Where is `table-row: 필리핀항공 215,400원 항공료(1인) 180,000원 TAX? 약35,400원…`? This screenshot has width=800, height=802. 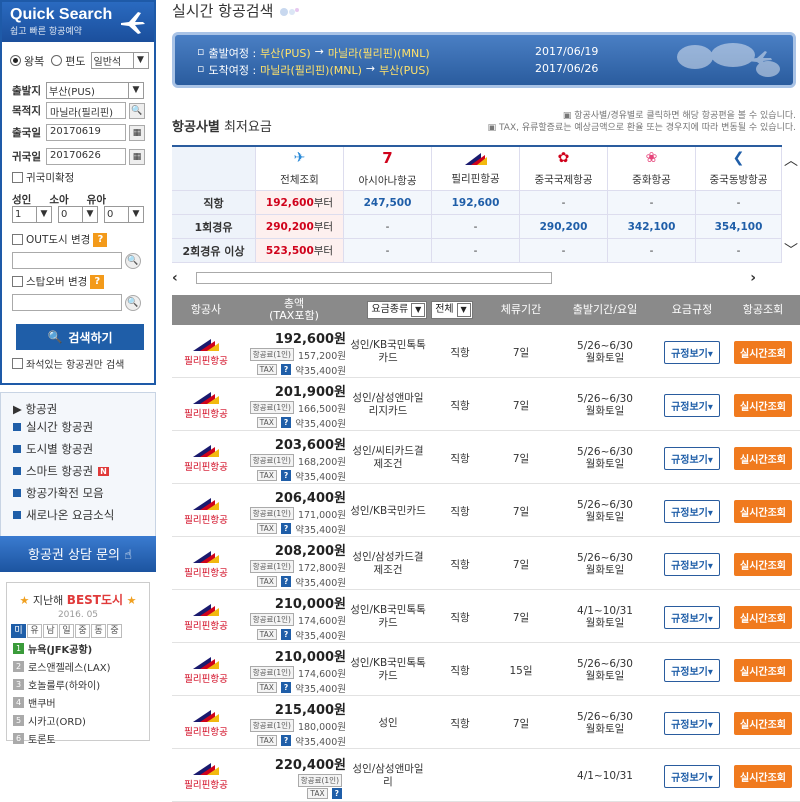
table-row: 필리핀항공 215,400원 항공료(1인) 180,000원 TAX? 약35,400원… is located at coordinates (486, 723).